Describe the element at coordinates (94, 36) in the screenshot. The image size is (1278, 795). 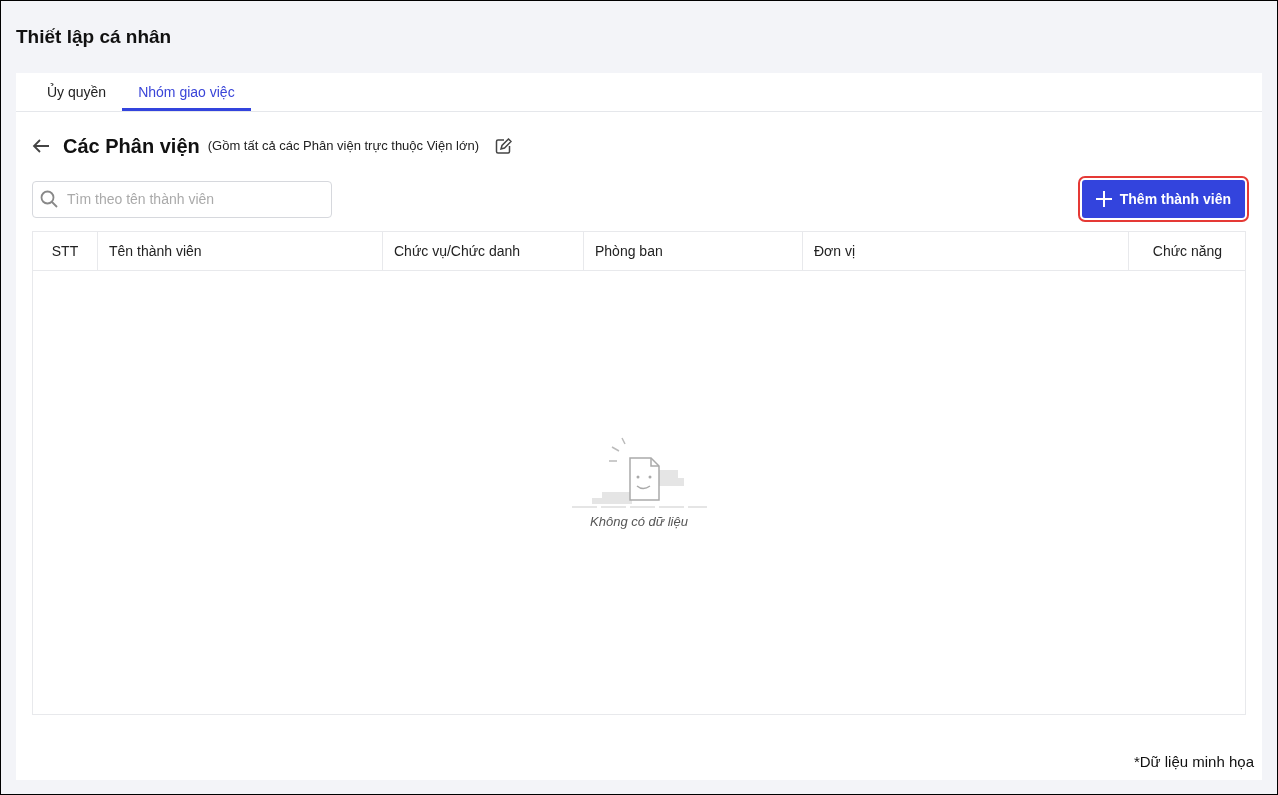
I see `page-title: Thiết lập cá nhân` at that location.